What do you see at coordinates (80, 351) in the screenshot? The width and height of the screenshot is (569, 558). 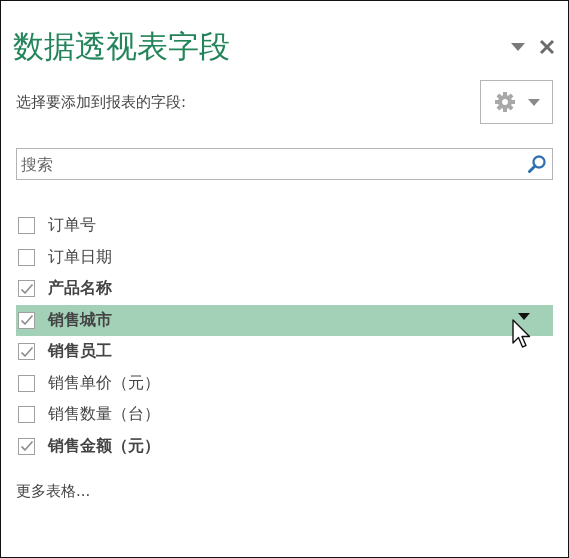 I see `field-label: 销售员工` at bounding box center [80, 351].